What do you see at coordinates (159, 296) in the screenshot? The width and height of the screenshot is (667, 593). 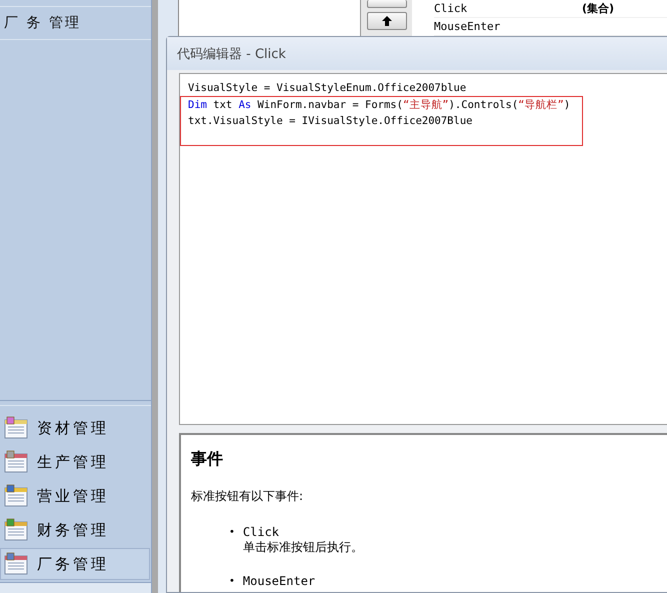 I see `scrollbar` at bounding box center [159, 296].